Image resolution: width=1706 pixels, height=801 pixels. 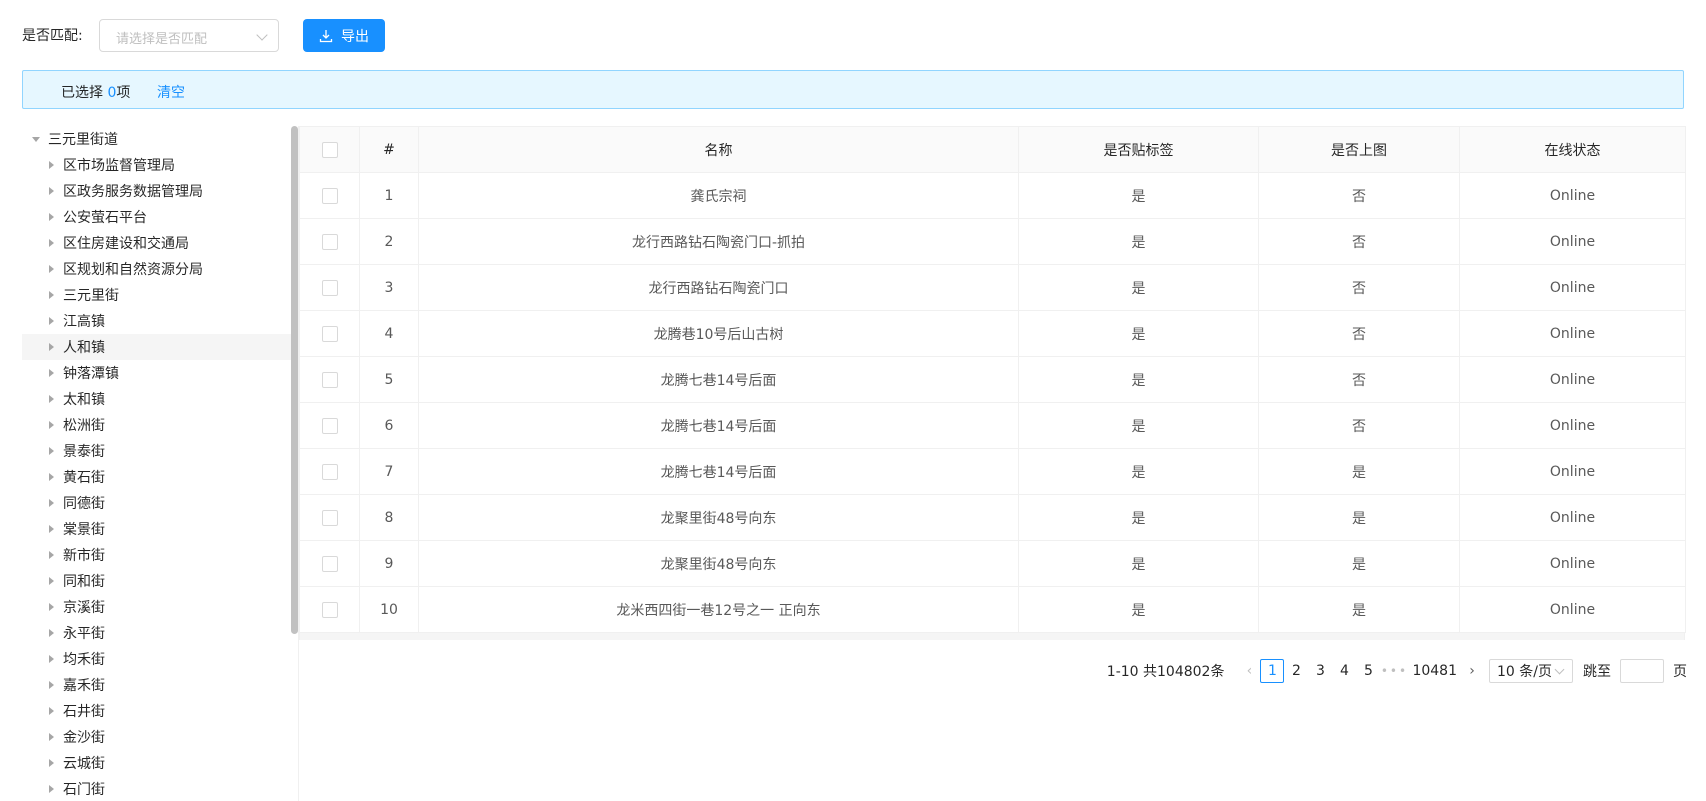 What do you see at coordinates (36, 139) in the screenshot?
I see `caret-down-icon` at bounding box center [36, 139].